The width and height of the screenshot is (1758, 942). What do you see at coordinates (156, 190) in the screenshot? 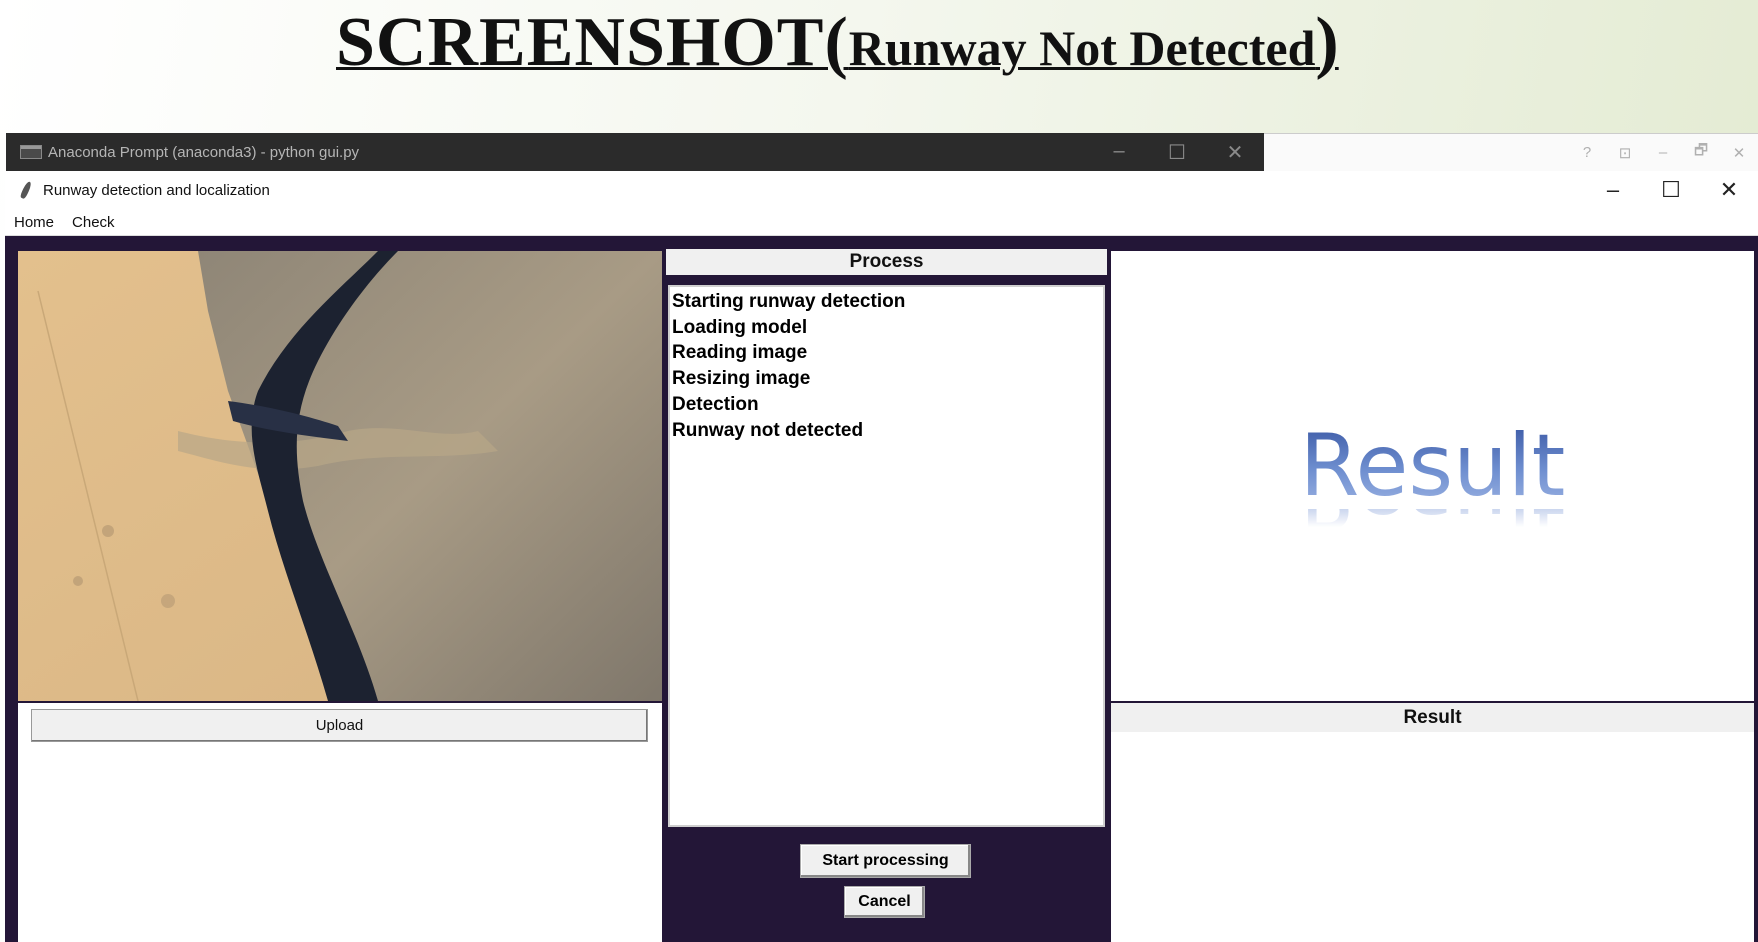
I see `app-title: Runway detection and localization` at bounding box center [156, 190].